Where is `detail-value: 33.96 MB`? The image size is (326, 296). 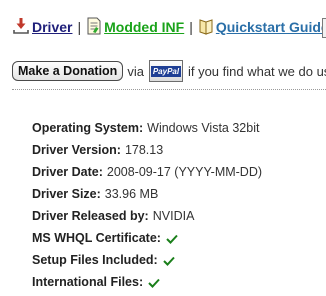 detail-value: 33.96 MB is located at coordinates (131, 194).